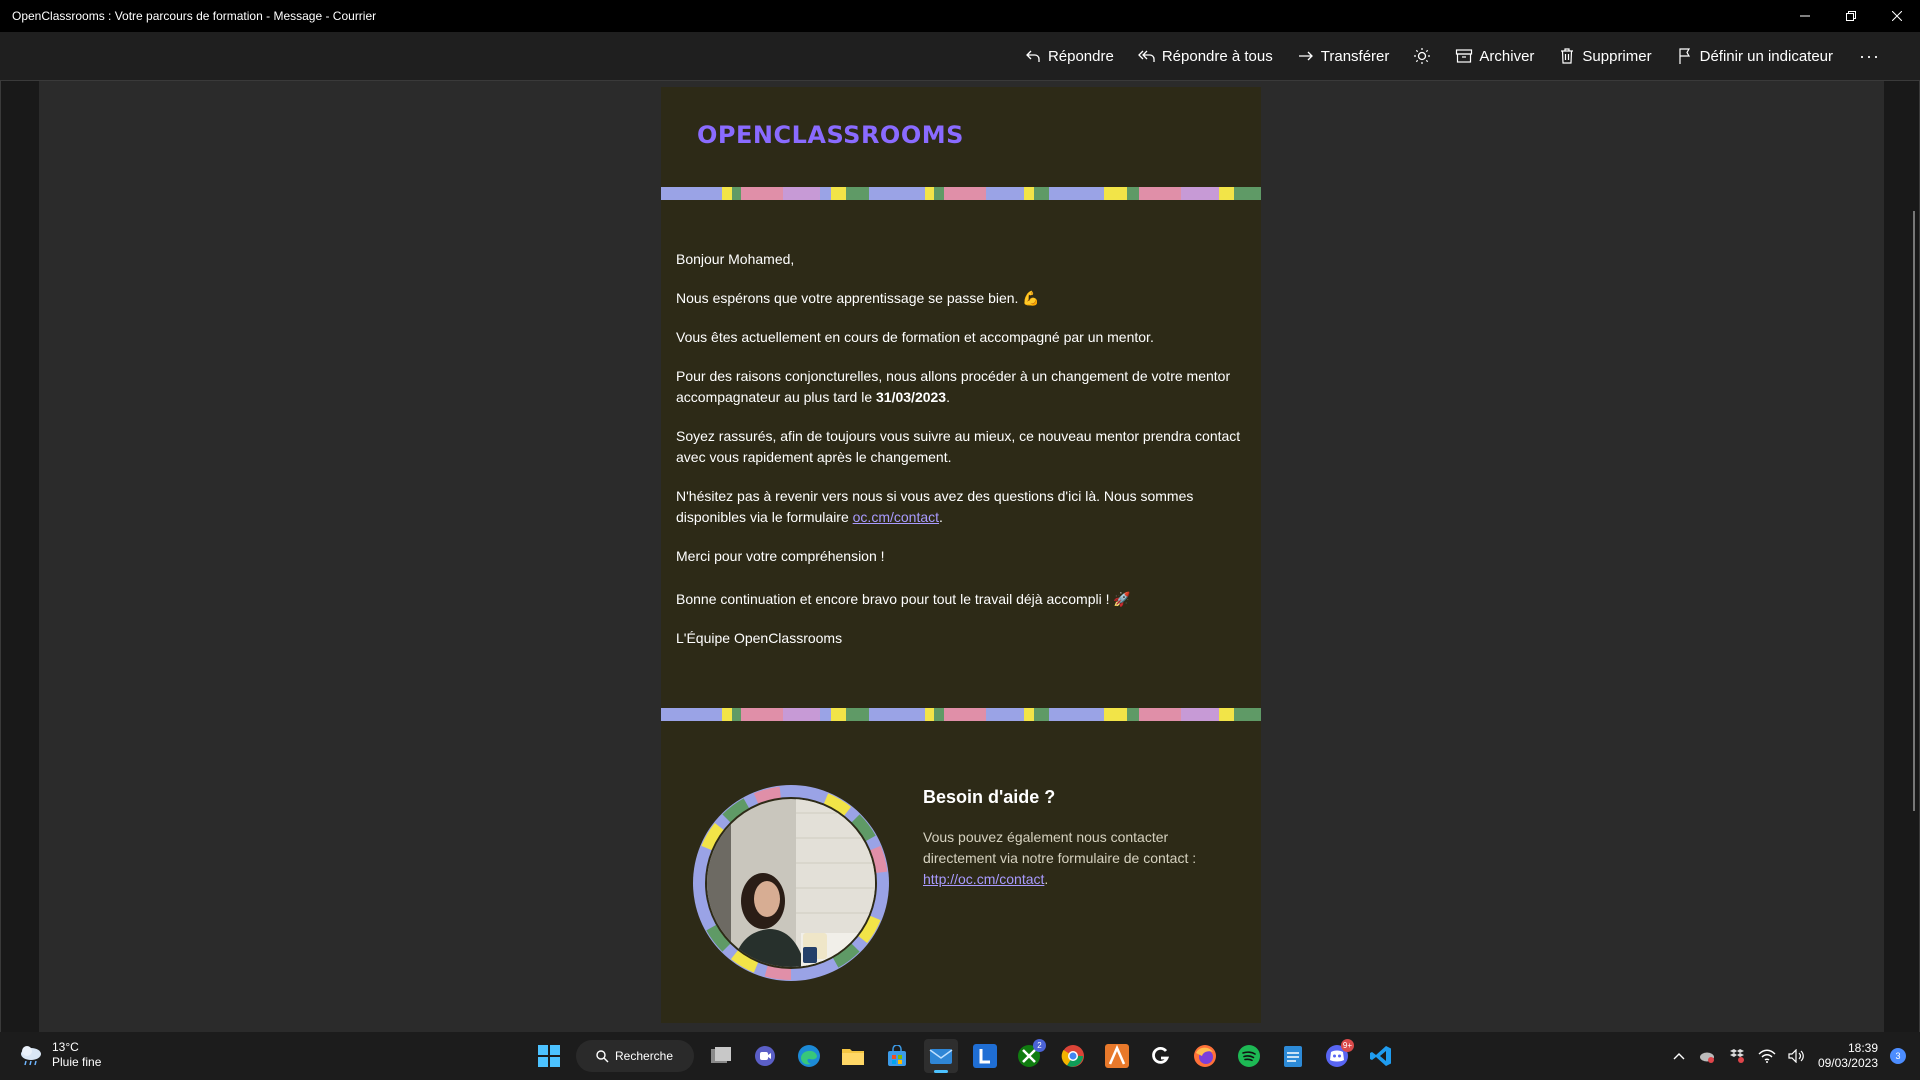  Describe the element at coordinates (897, 1056) in the screenshot. I see `taskbar-store` at that location.